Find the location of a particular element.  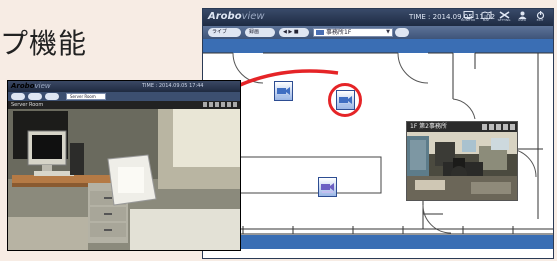

camera-selector: Server Room is located at coordinates (86, 96).